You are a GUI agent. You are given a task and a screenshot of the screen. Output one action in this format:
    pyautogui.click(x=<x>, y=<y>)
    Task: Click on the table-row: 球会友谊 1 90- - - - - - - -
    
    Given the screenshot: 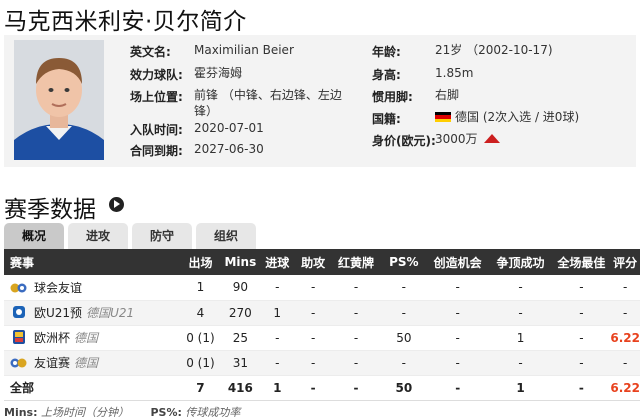 What is the action you would take?
    pyautogui.click(x=322, y=288)
    